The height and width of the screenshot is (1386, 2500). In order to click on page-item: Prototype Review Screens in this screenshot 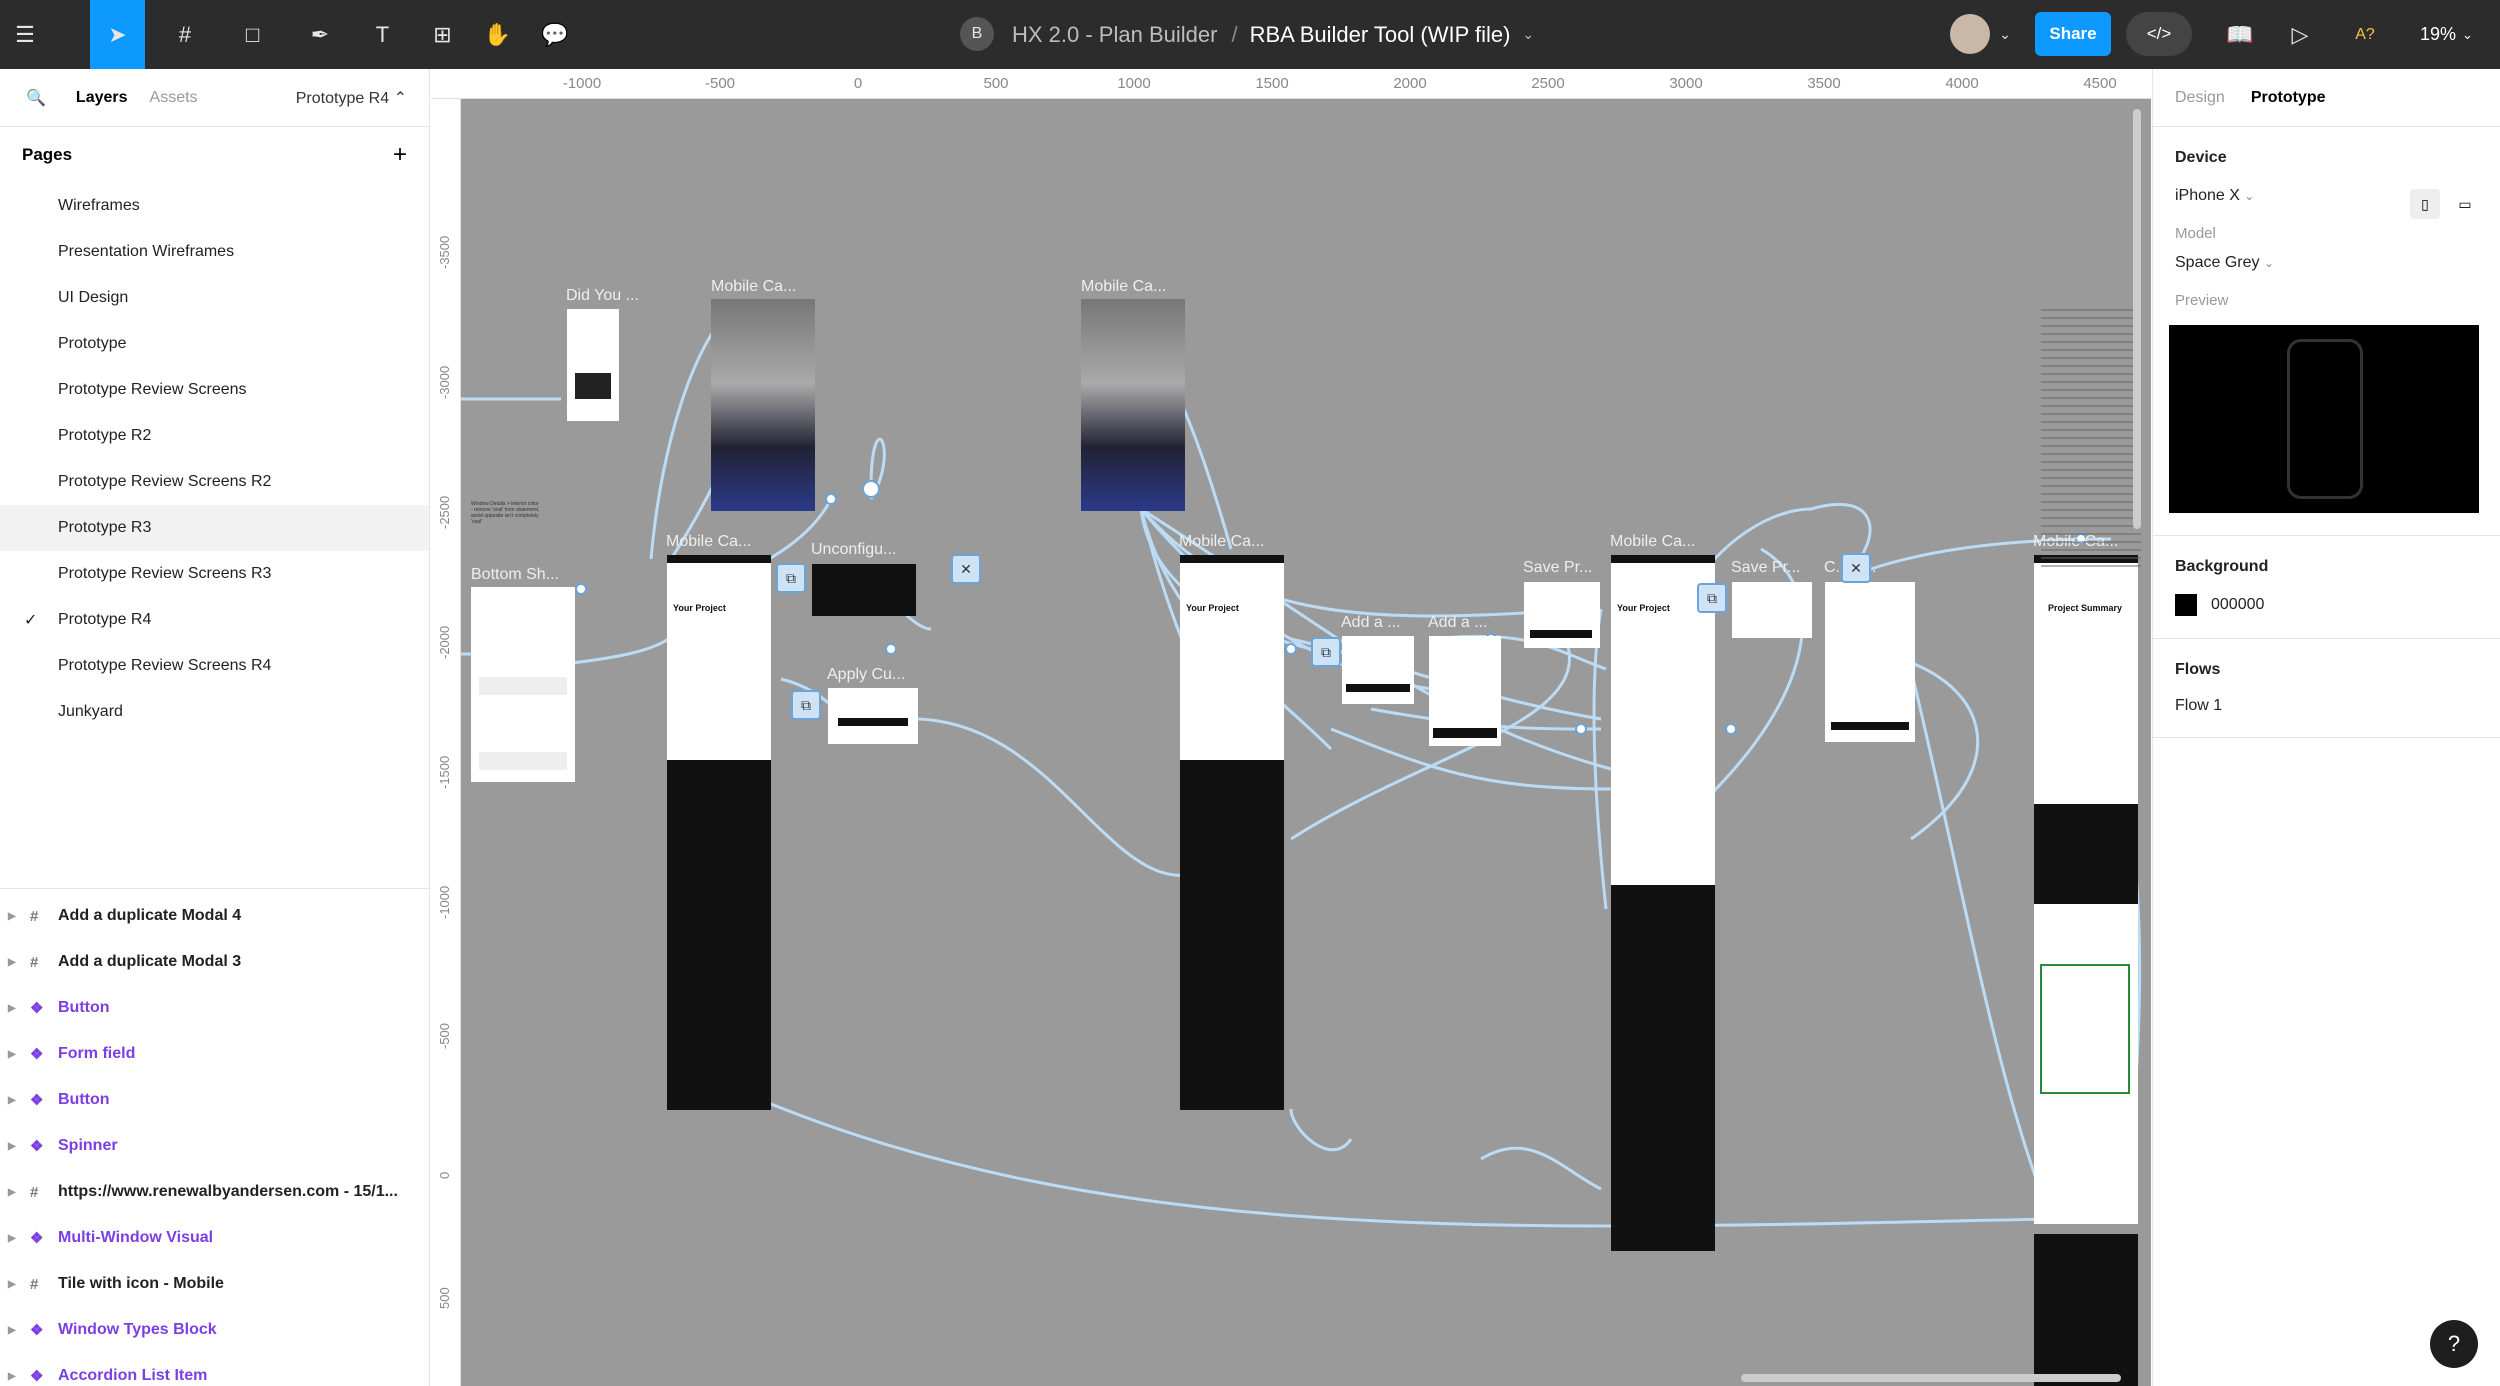, I will do `click(214, 390)`.